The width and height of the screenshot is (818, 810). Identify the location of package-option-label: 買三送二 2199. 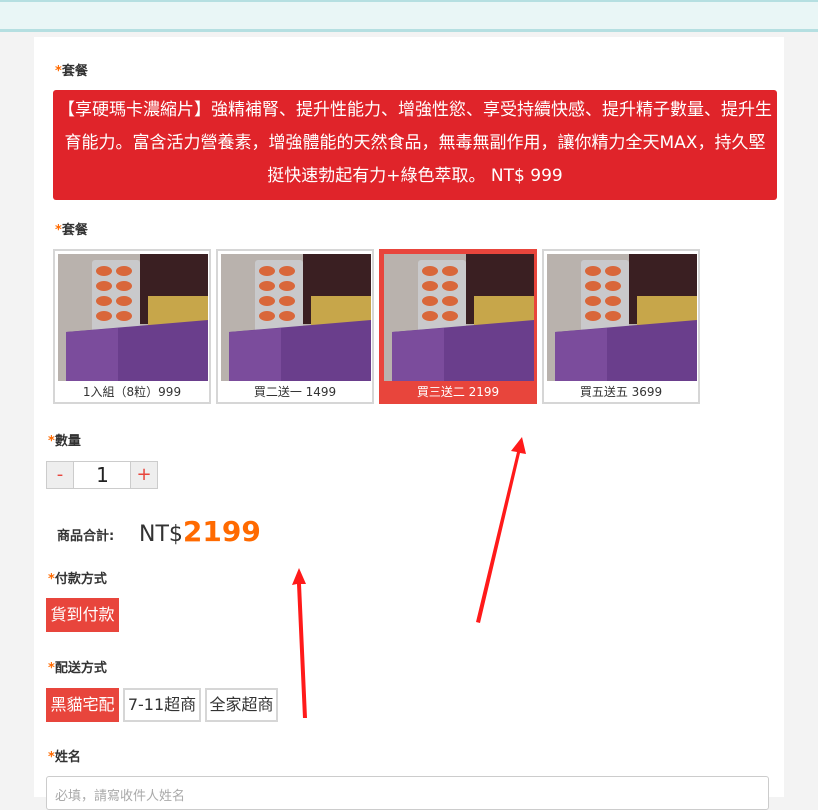
(458, 392).